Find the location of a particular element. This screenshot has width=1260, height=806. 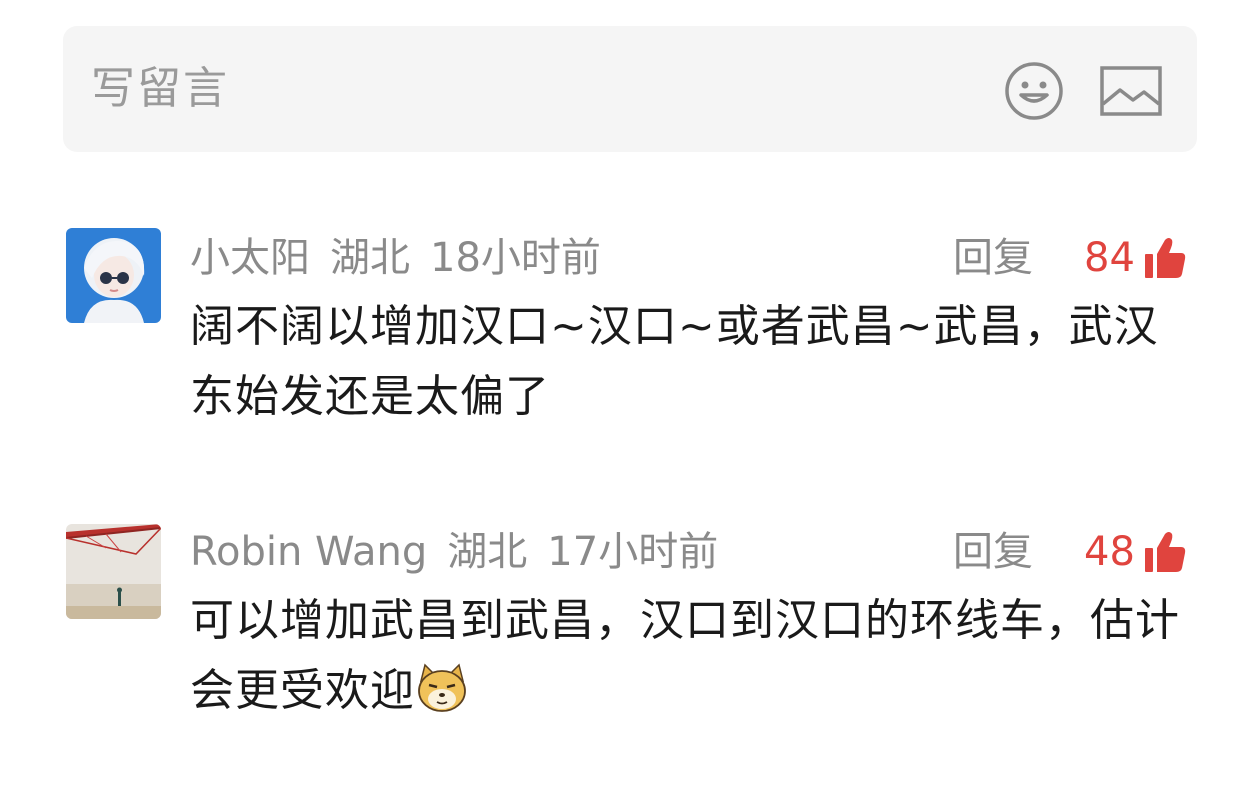

avatar-bridge-photo-icon is located at coordinates (113, 571).